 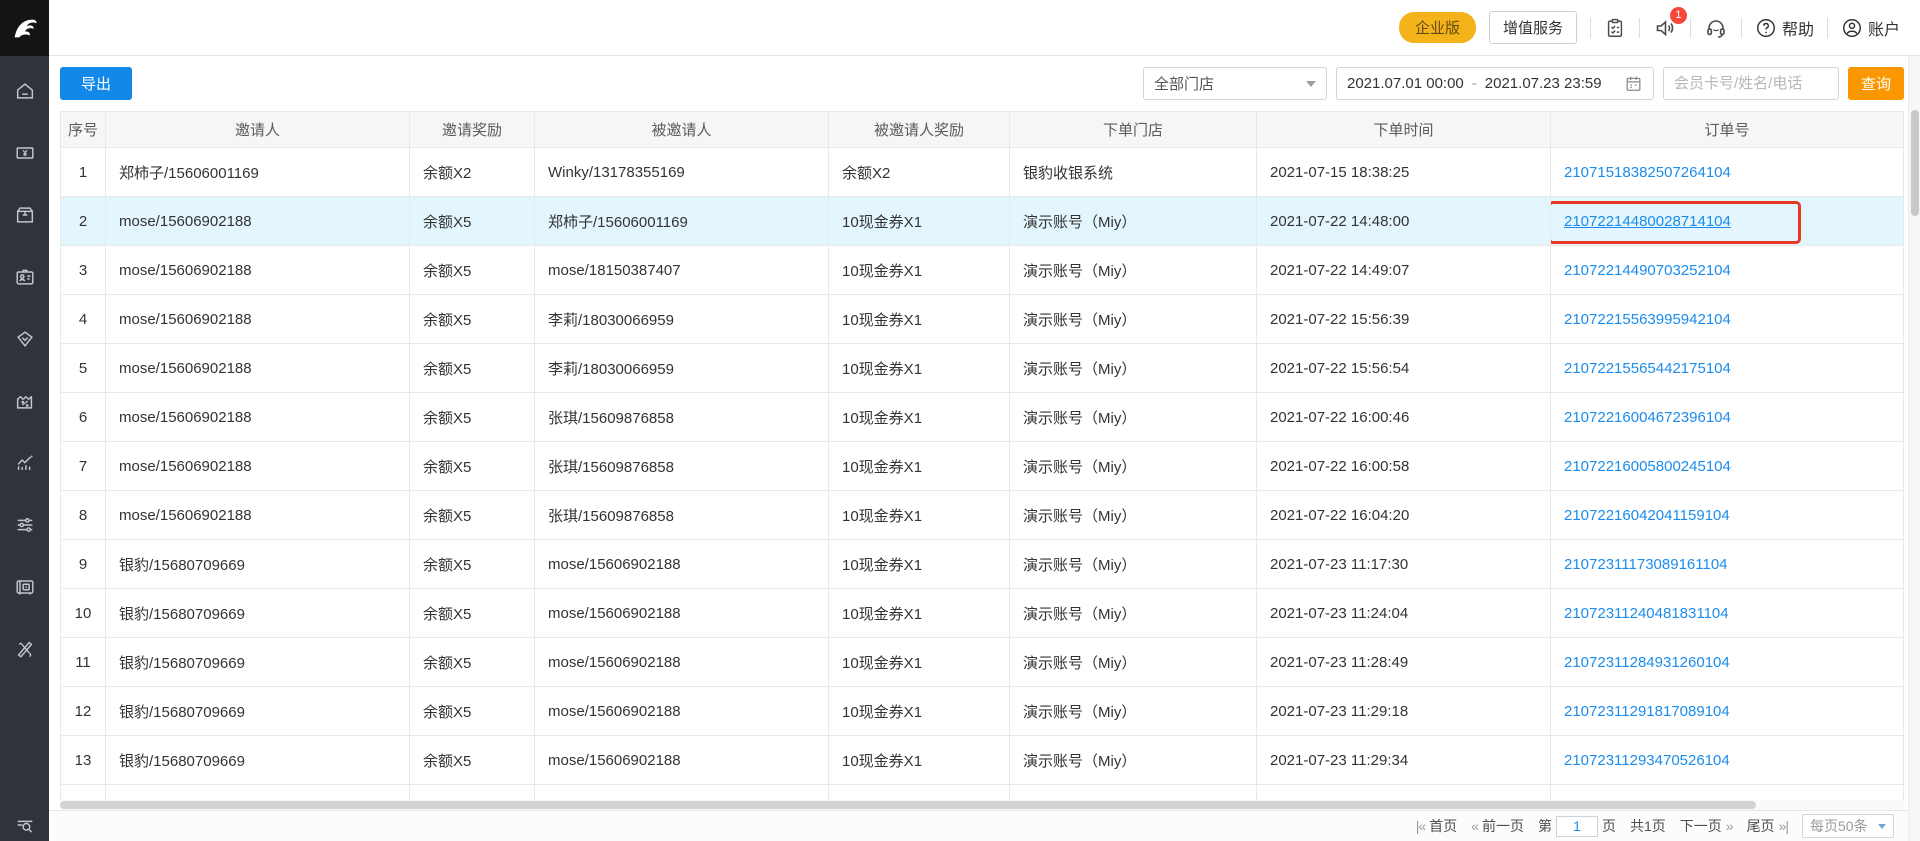 I want to click on sidebar-item-products, so click(x=25, y=215).